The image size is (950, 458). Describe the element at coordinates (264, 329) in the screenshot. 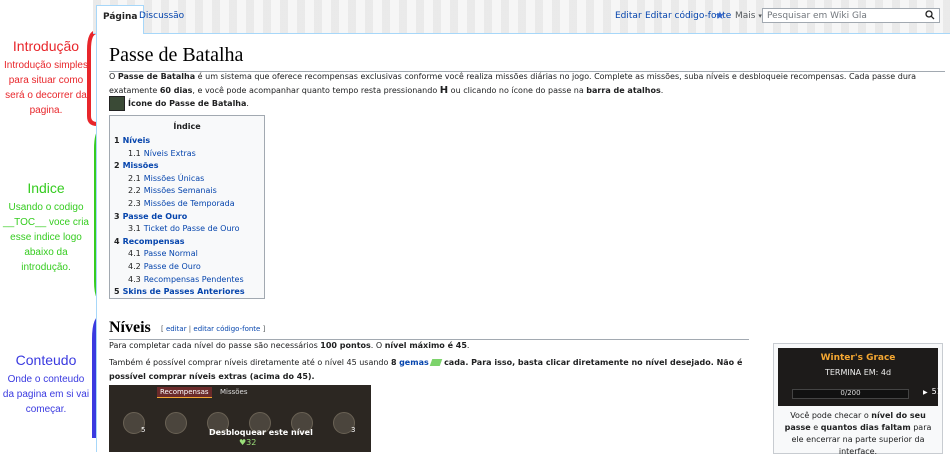

I see `edit-bracket-close: ]` at that location.